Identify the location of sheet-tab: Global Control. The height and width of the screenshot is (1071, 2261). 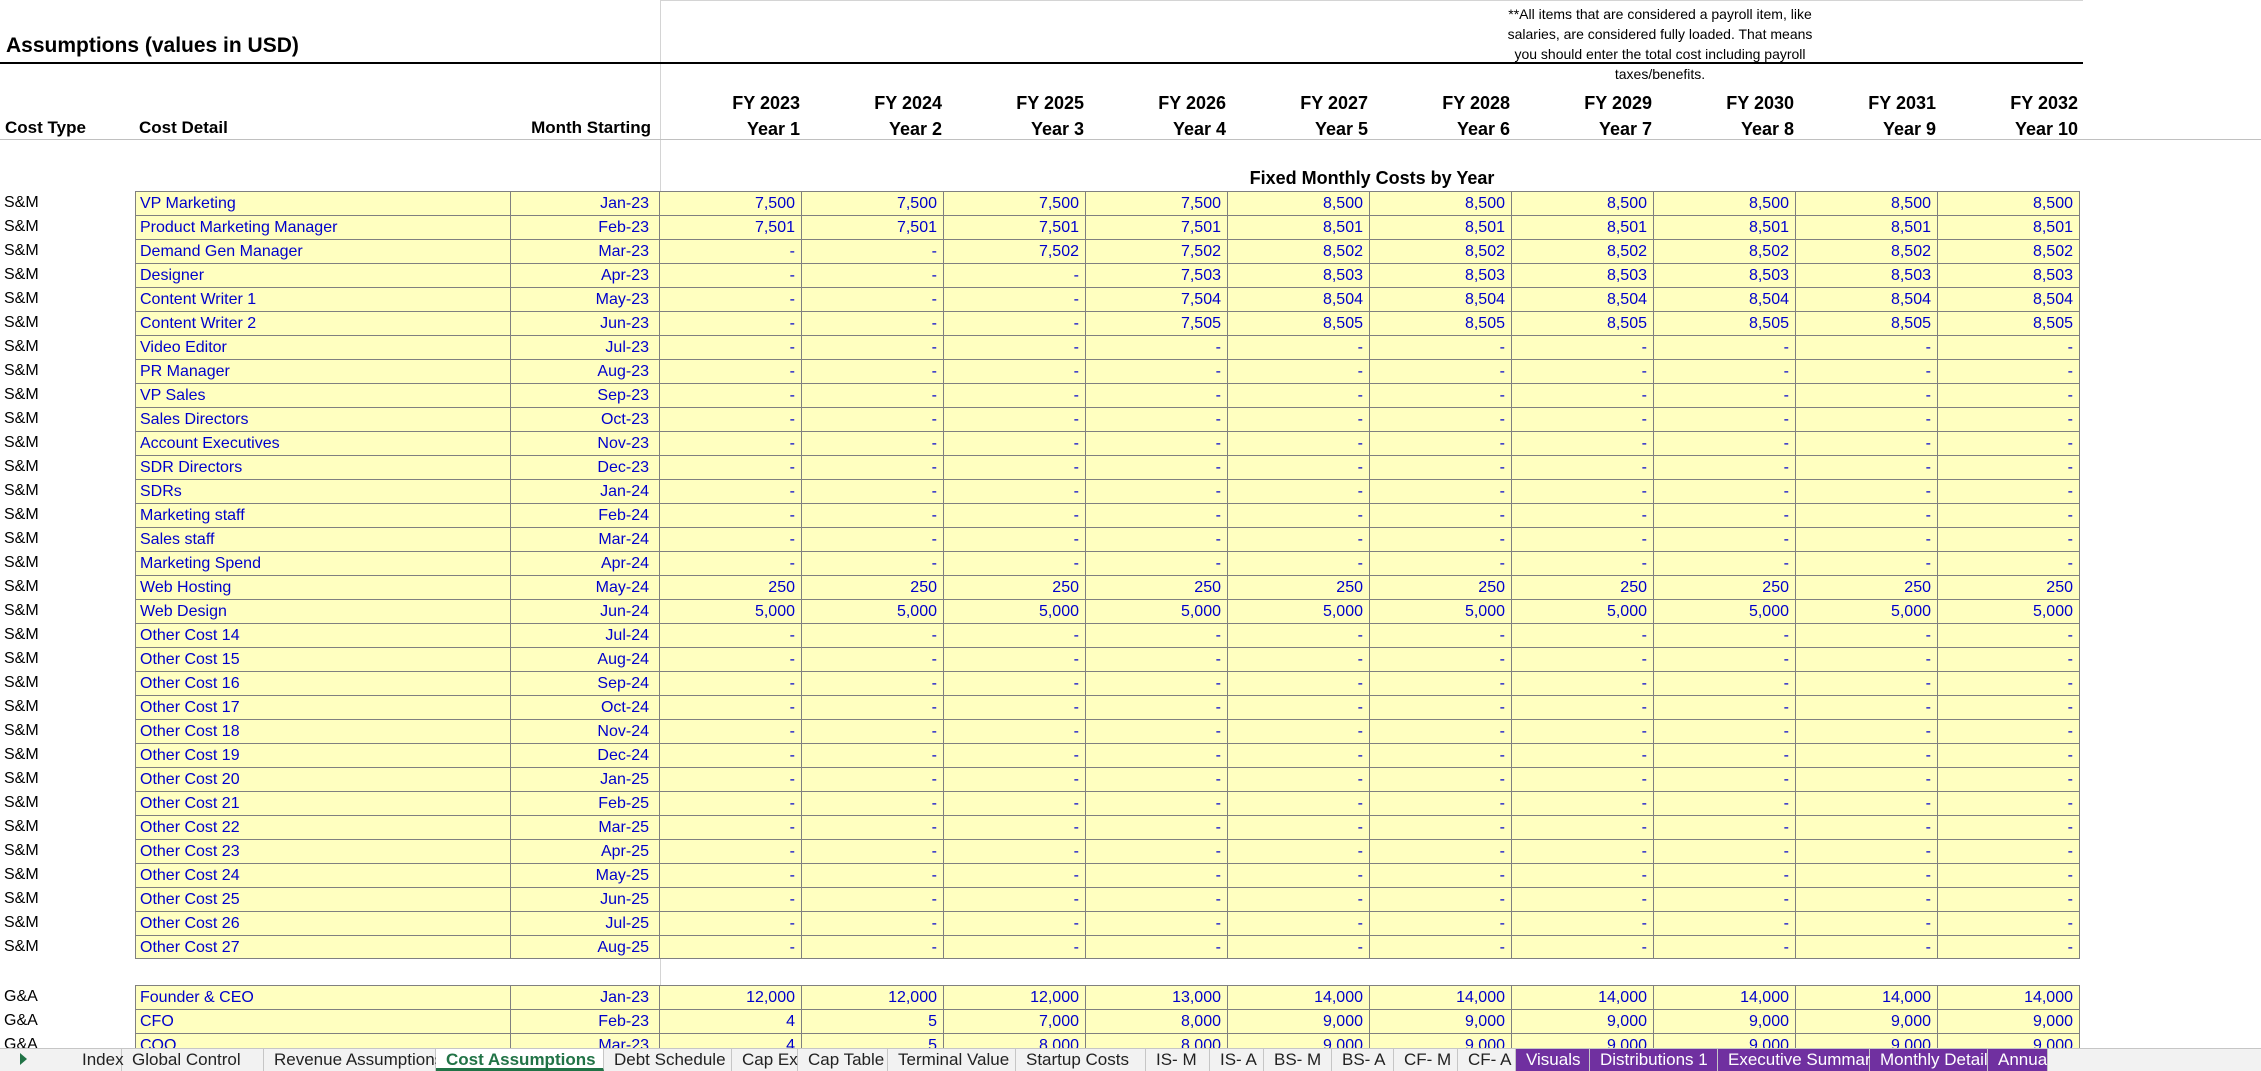
(193, 1060).